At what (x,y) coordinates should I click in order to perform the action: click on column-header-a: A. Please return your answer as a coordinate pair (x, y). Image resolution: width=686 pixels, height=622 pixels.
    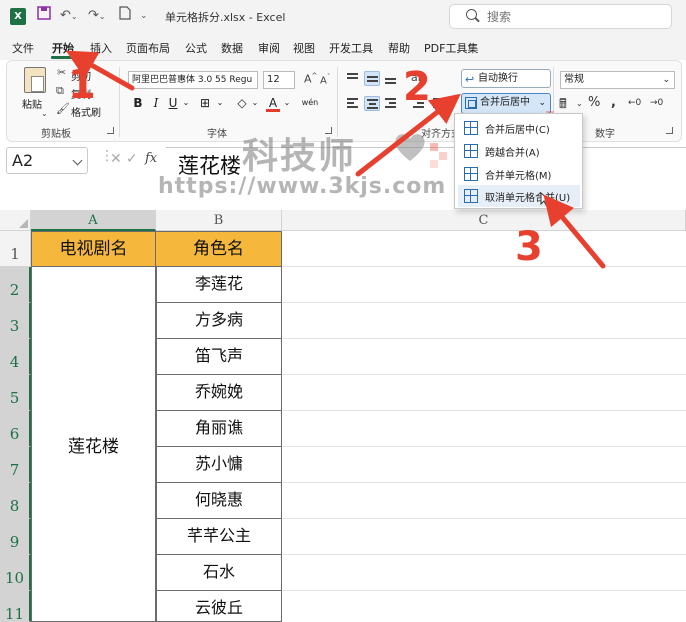
    Looking at the image, I should click on (93, 220).